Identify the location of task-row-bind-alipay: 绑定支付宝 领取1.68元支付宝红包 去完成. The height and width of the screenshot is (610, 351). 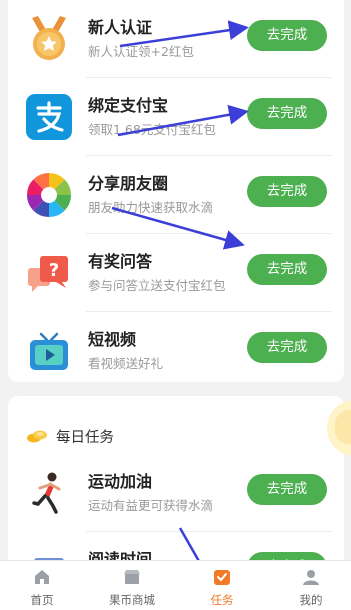
(176, 117).